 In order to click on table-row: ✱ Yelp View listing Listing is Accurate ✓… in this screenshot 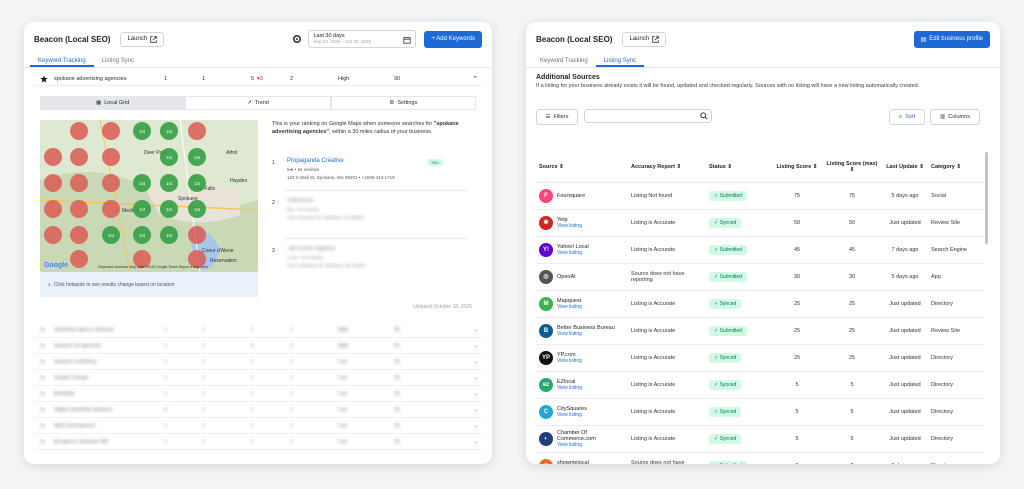, I will do `click(760, 223)`.